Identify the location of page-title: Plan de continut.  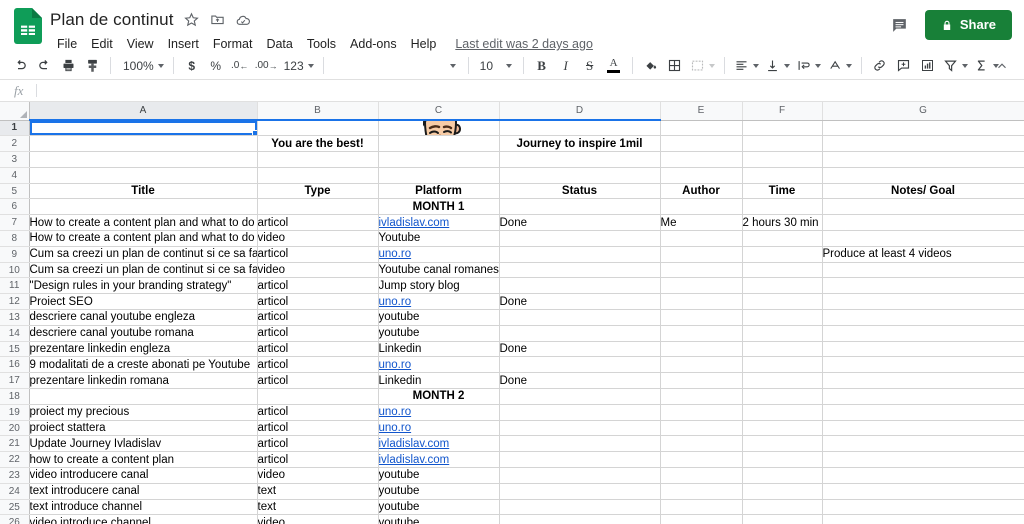
(112, 20).